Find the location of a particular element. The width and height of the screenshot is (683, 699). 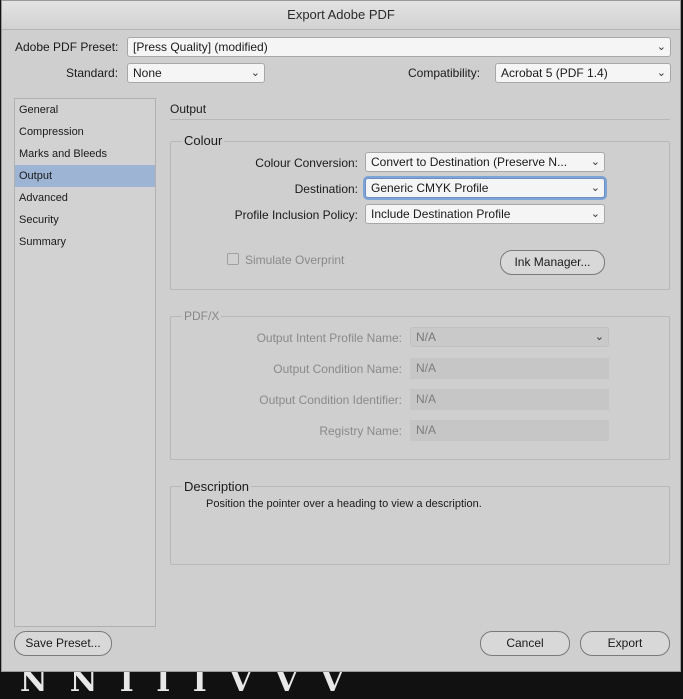

profile-inclusion-label: Profile Inclusion Policy: is located at coordinates (296, 215).